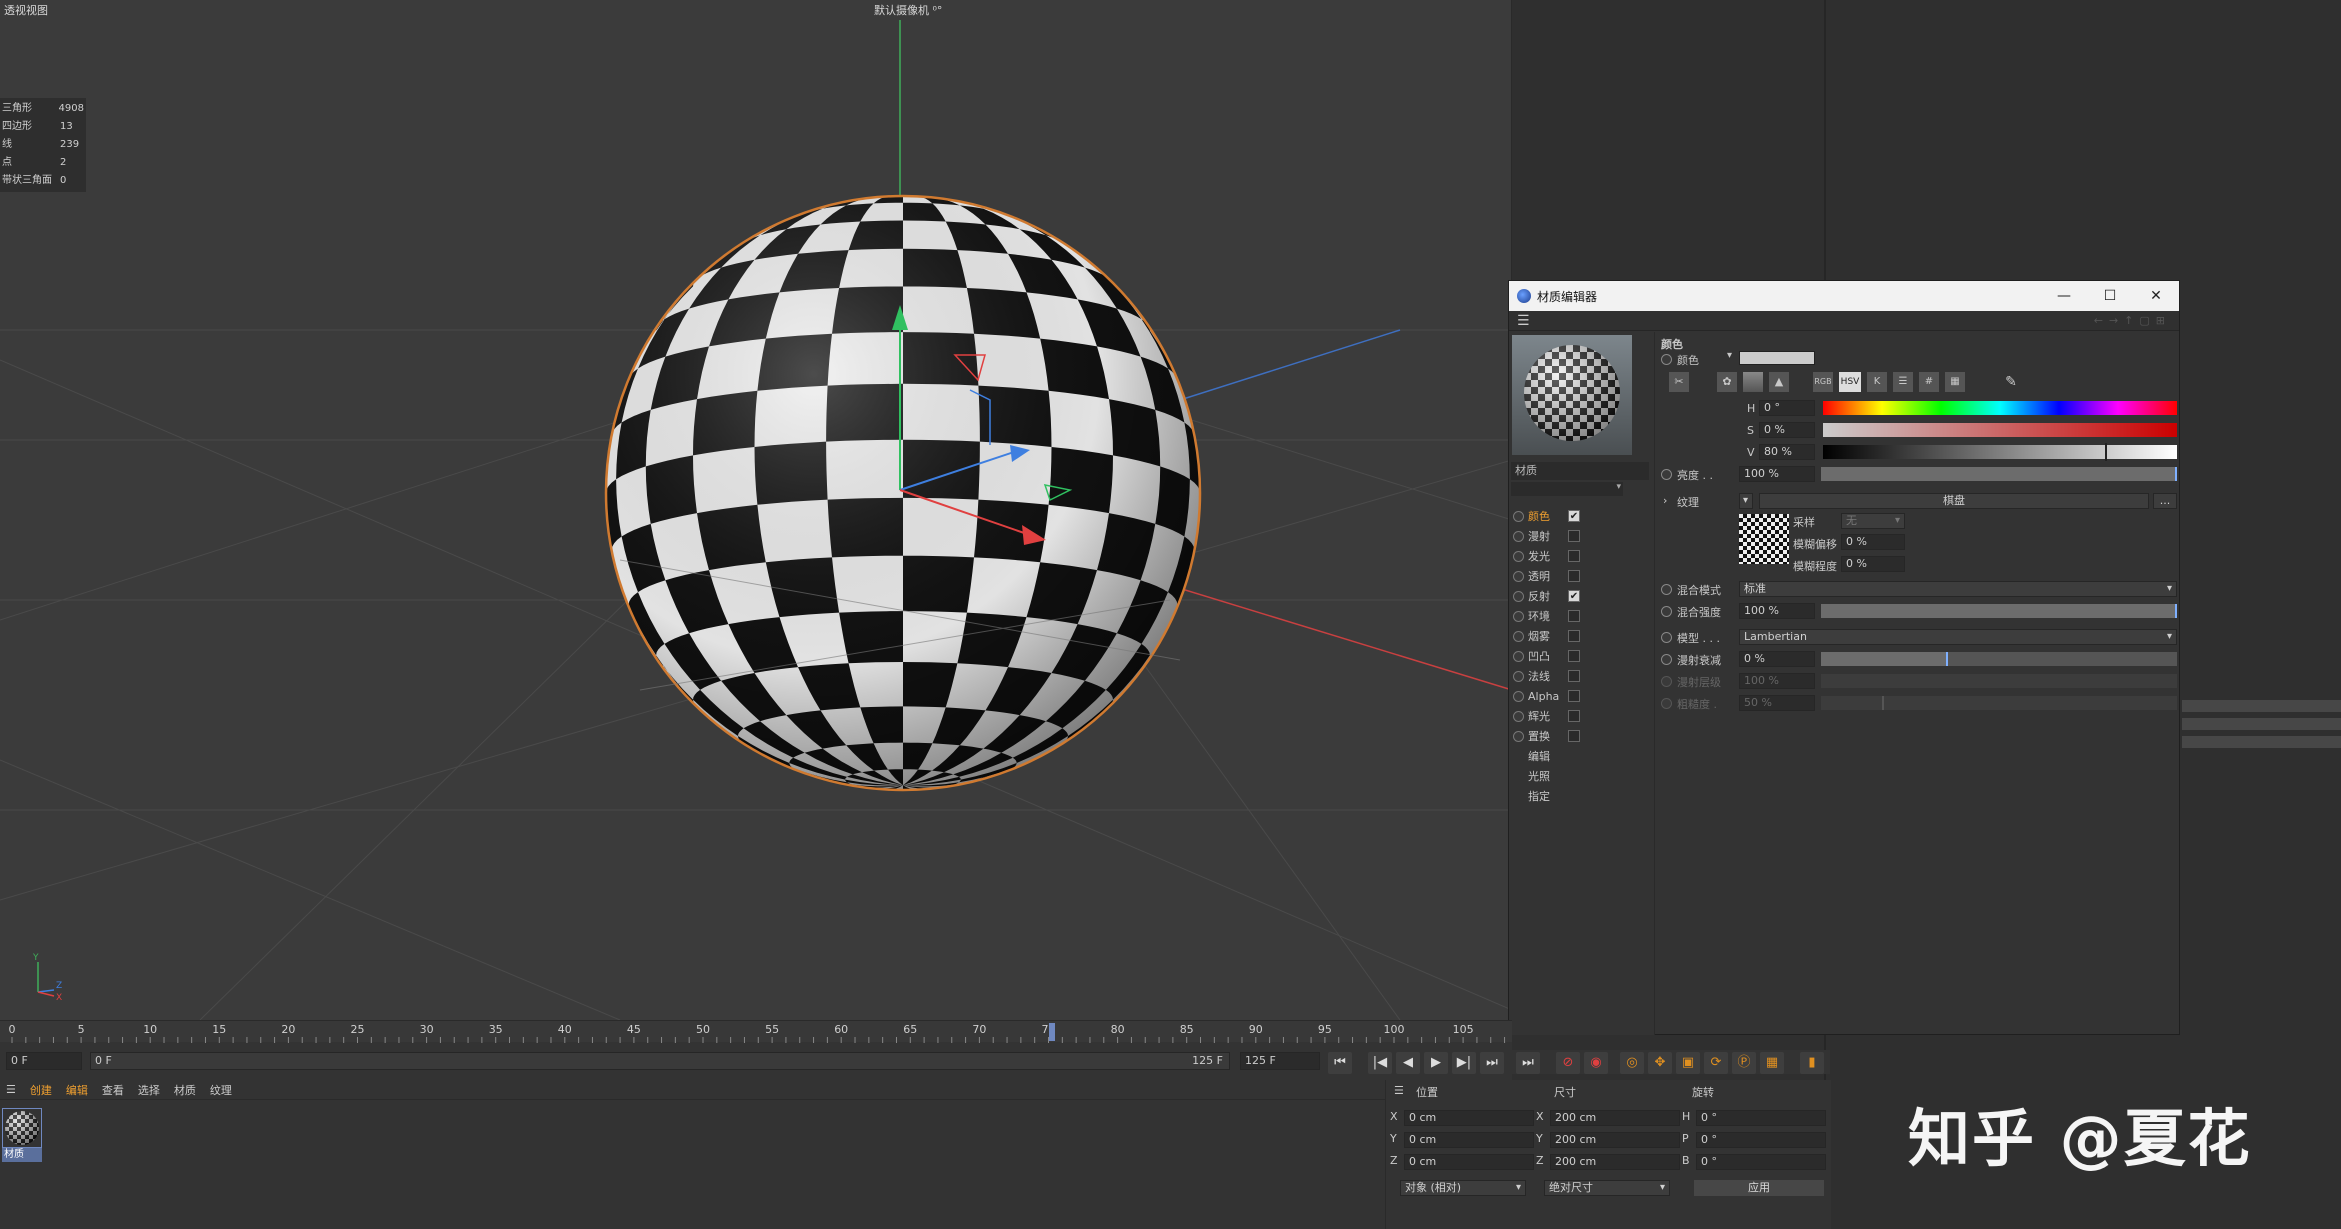  Describe the element at coordinates (1546, 596) in the screenshot. I see `channel-item: 反射 ✔` at that location.